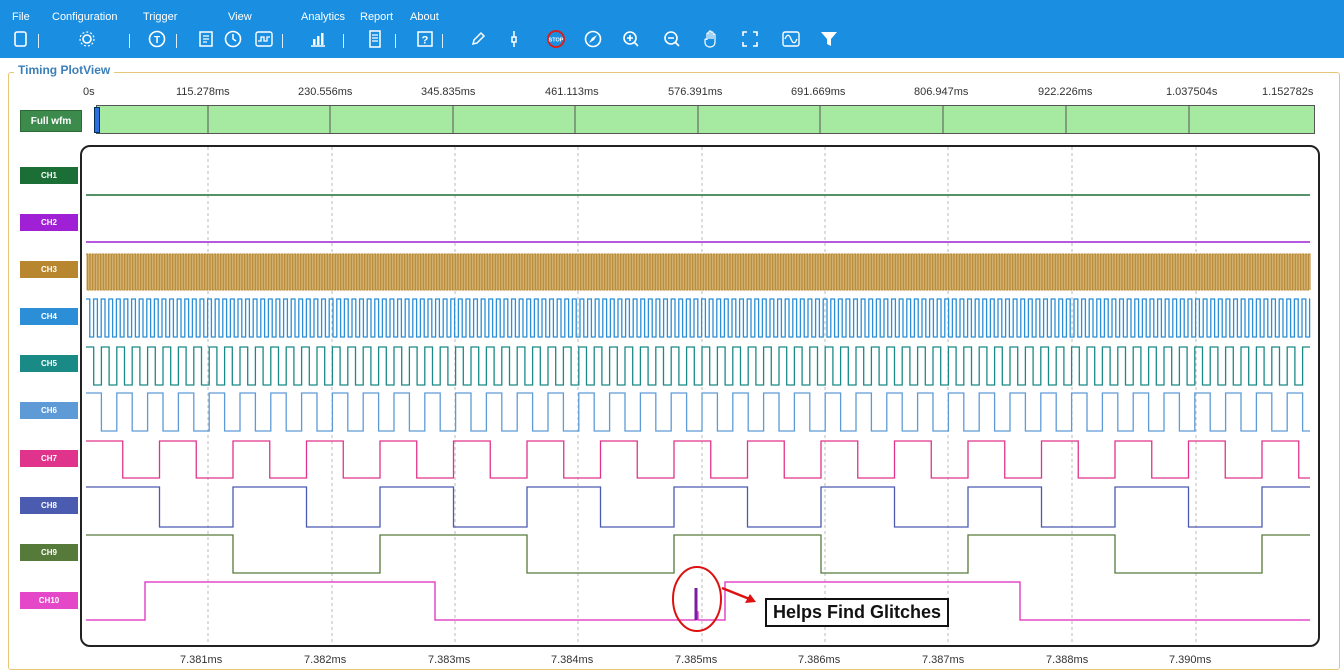  I want to click on toolbar-icons: T ? STOP, so click(672, 40).